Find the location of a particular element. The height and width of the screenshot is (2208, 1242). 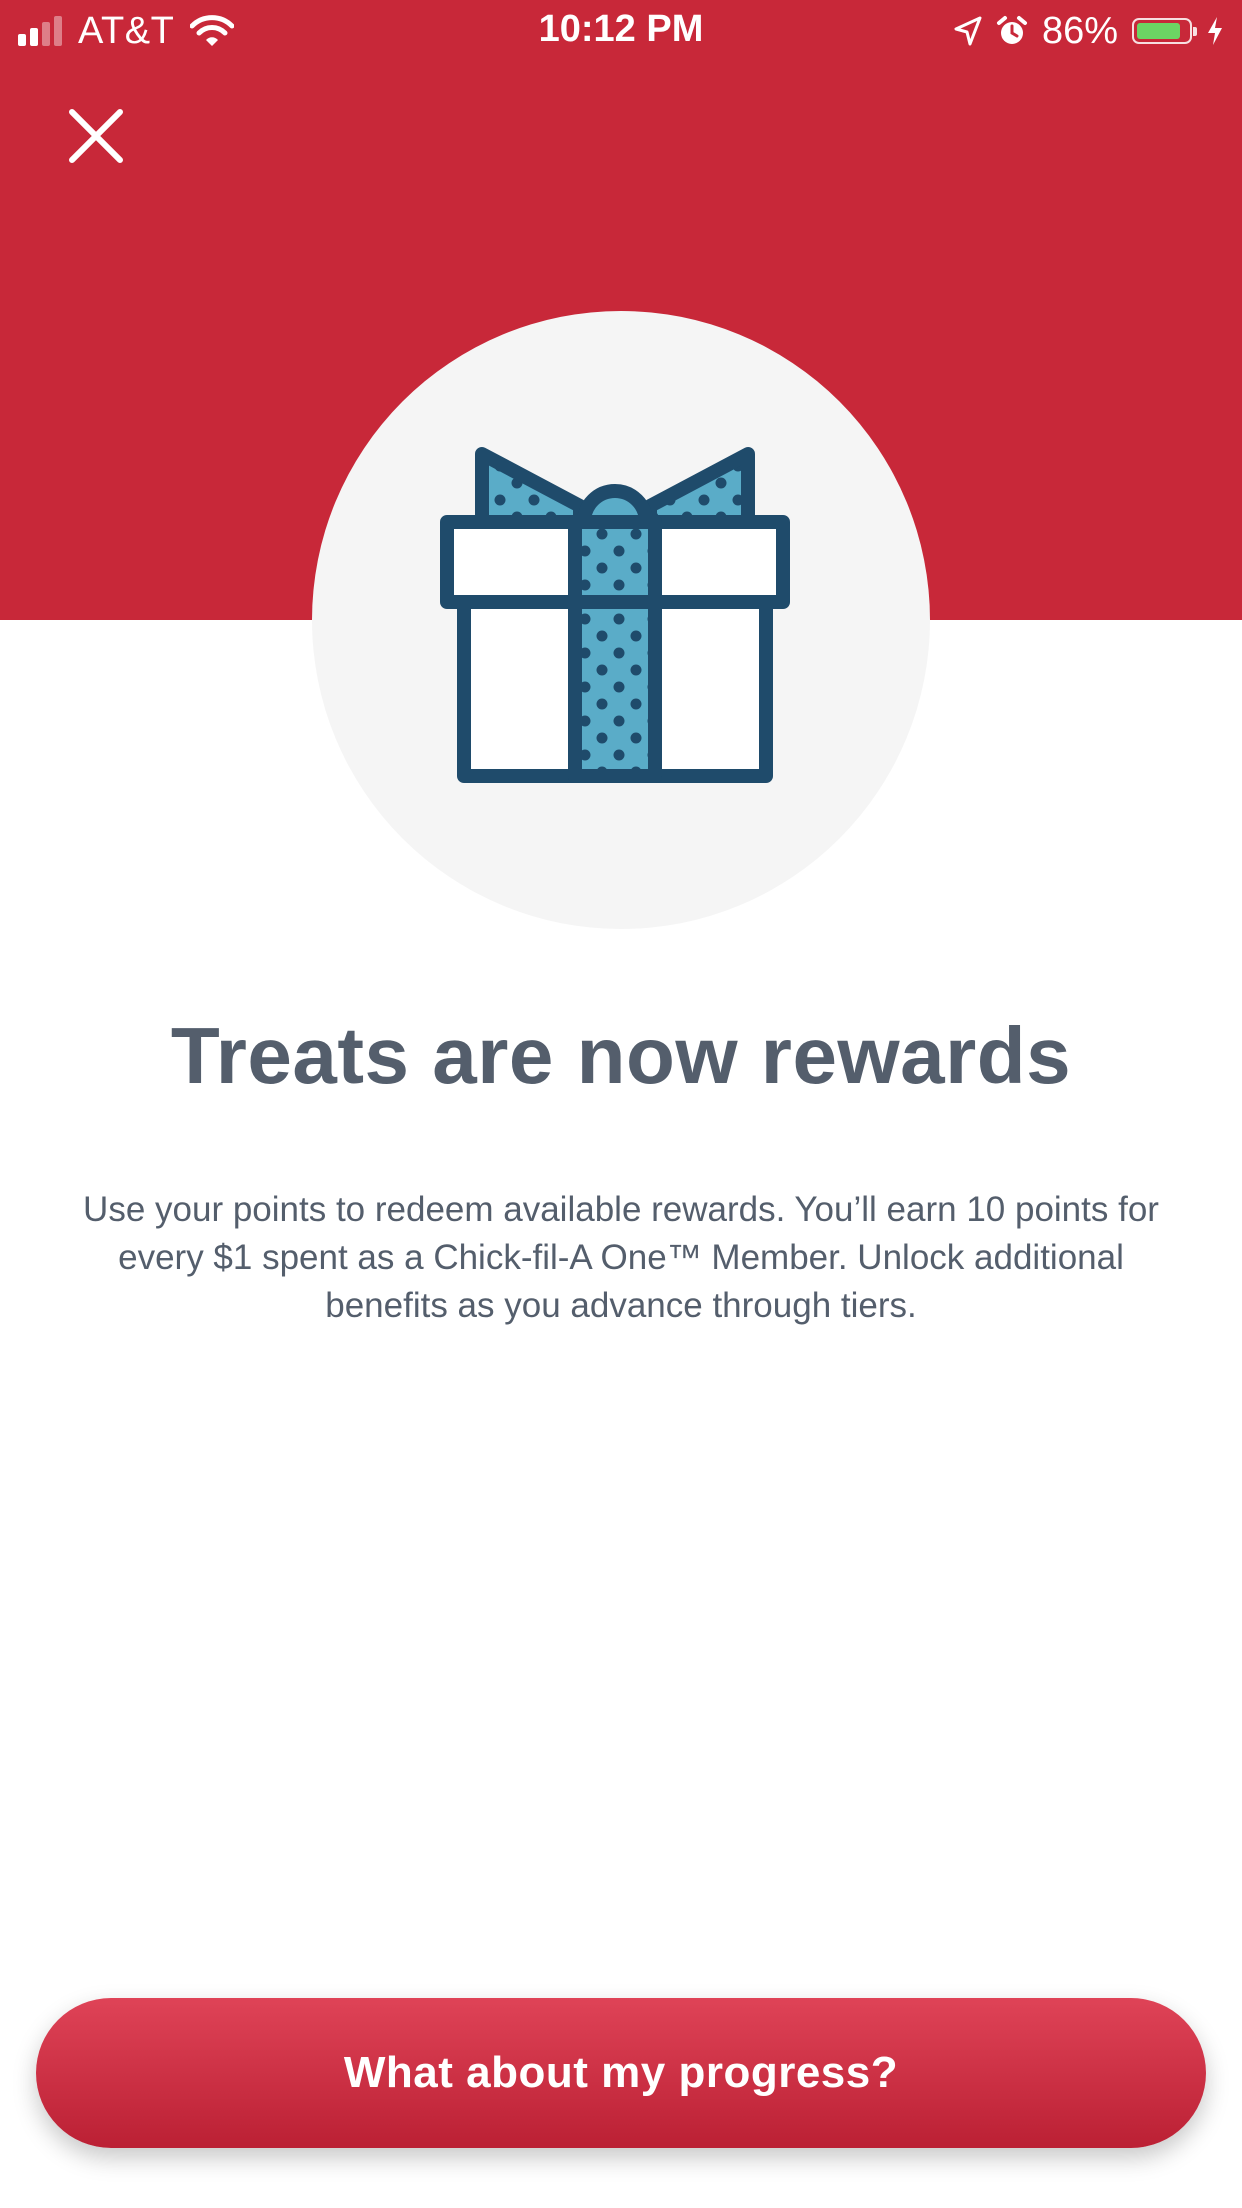

close-icon is located at coordinates (96, 136).